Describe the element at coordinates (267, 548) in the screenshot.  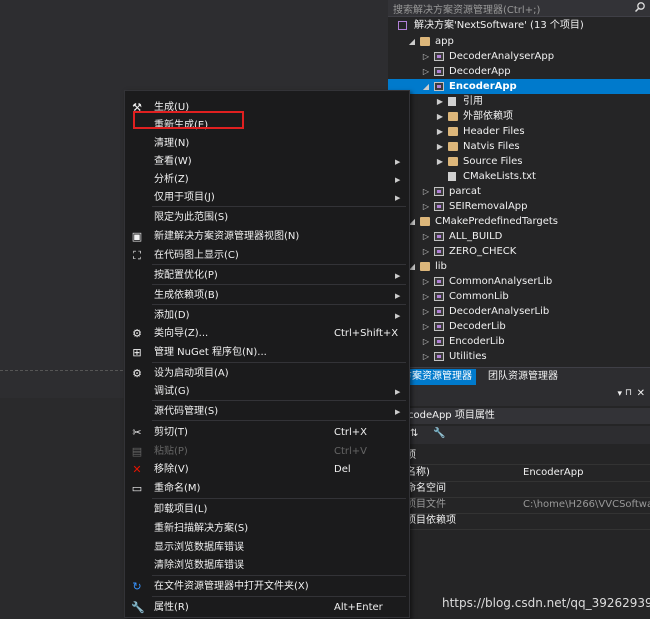
I see `menu-item: 显示浏览数据库错误` at that location.